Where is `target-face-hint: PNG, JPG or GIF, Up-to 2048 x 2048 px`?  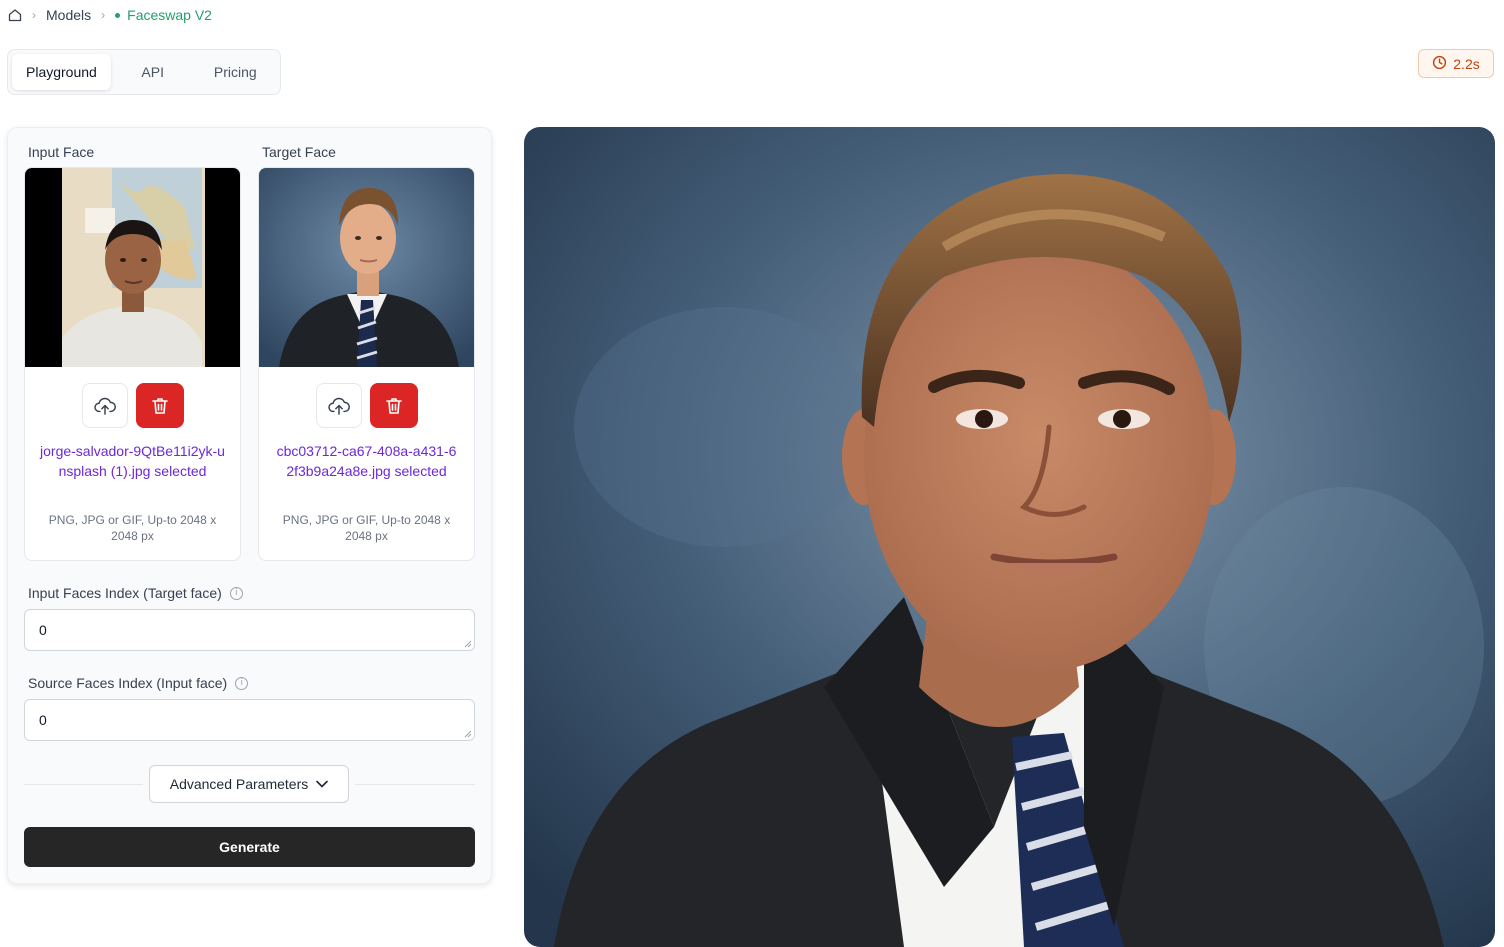
target-face-hint: PNG, JPG or GIF, Up-to 2048 x 2048 px is located at coordinates (366, 528).